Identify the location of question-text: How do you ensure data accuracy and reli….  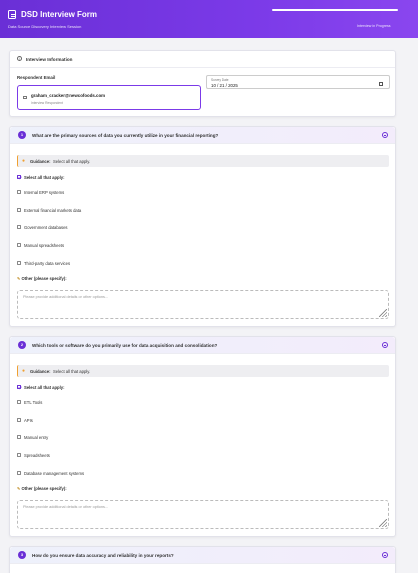
(103, 555).